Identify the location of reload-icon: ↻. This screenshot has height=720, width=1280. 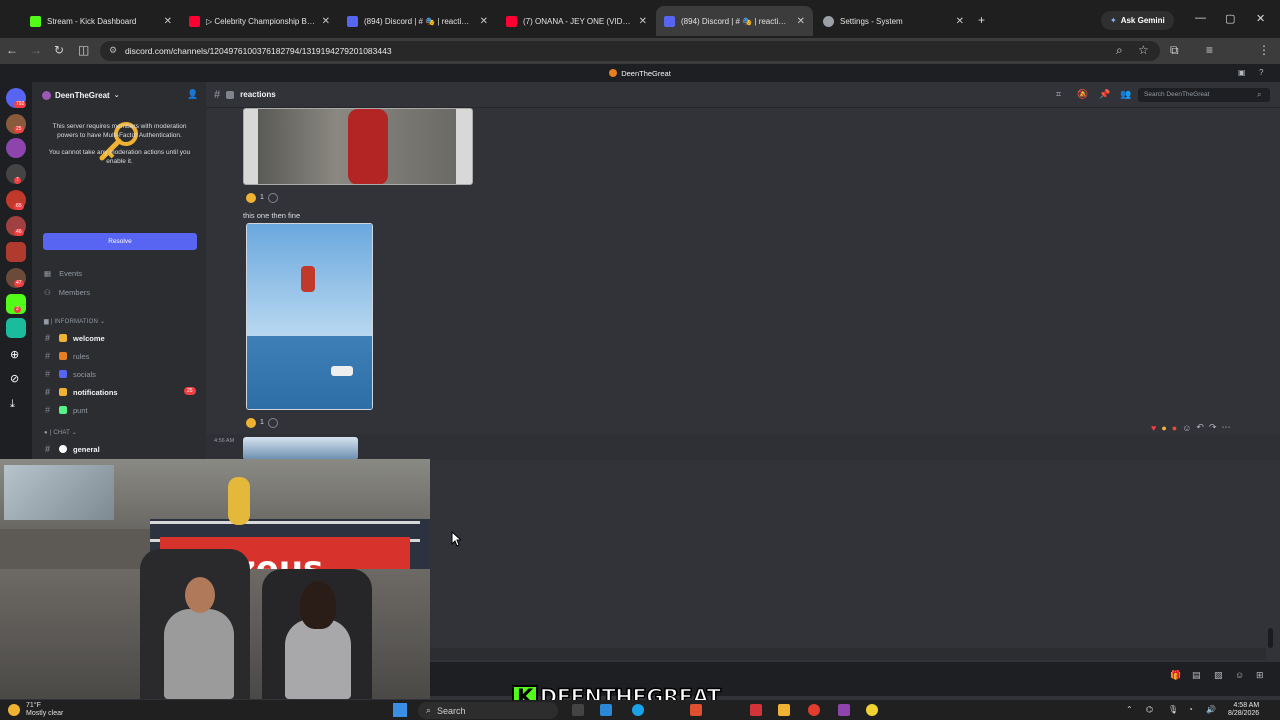
(59, 50).